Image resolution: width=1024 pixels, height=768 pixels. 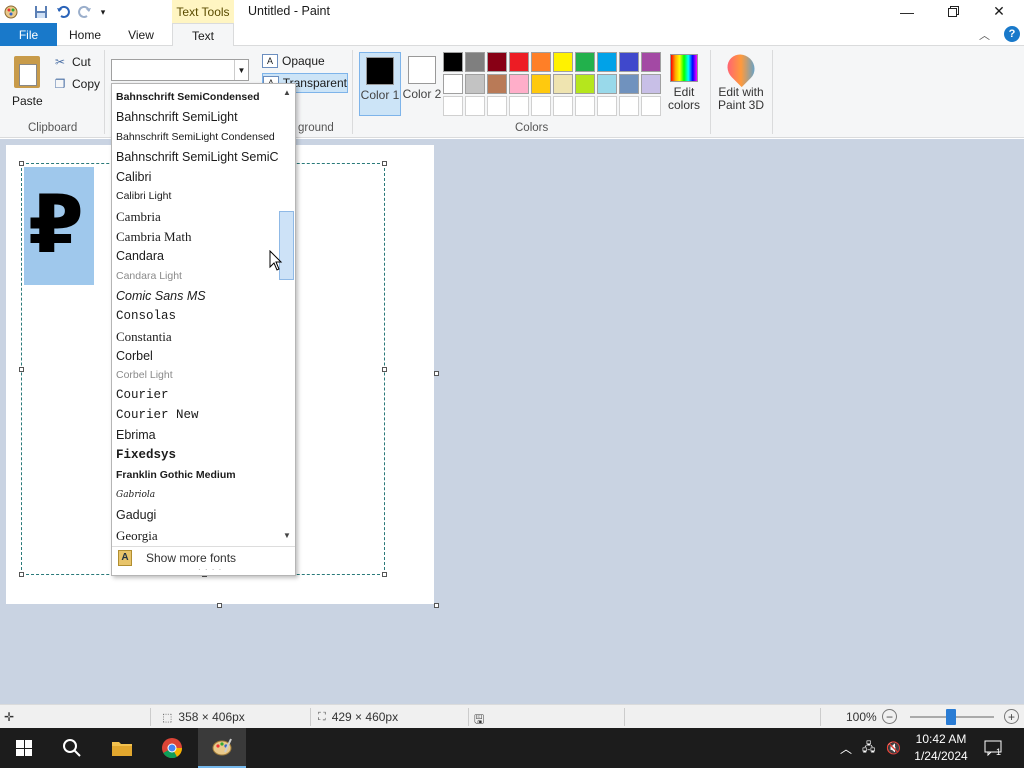 I want to click on font-list-item: Fixedsys, so click(x=195, y=456).